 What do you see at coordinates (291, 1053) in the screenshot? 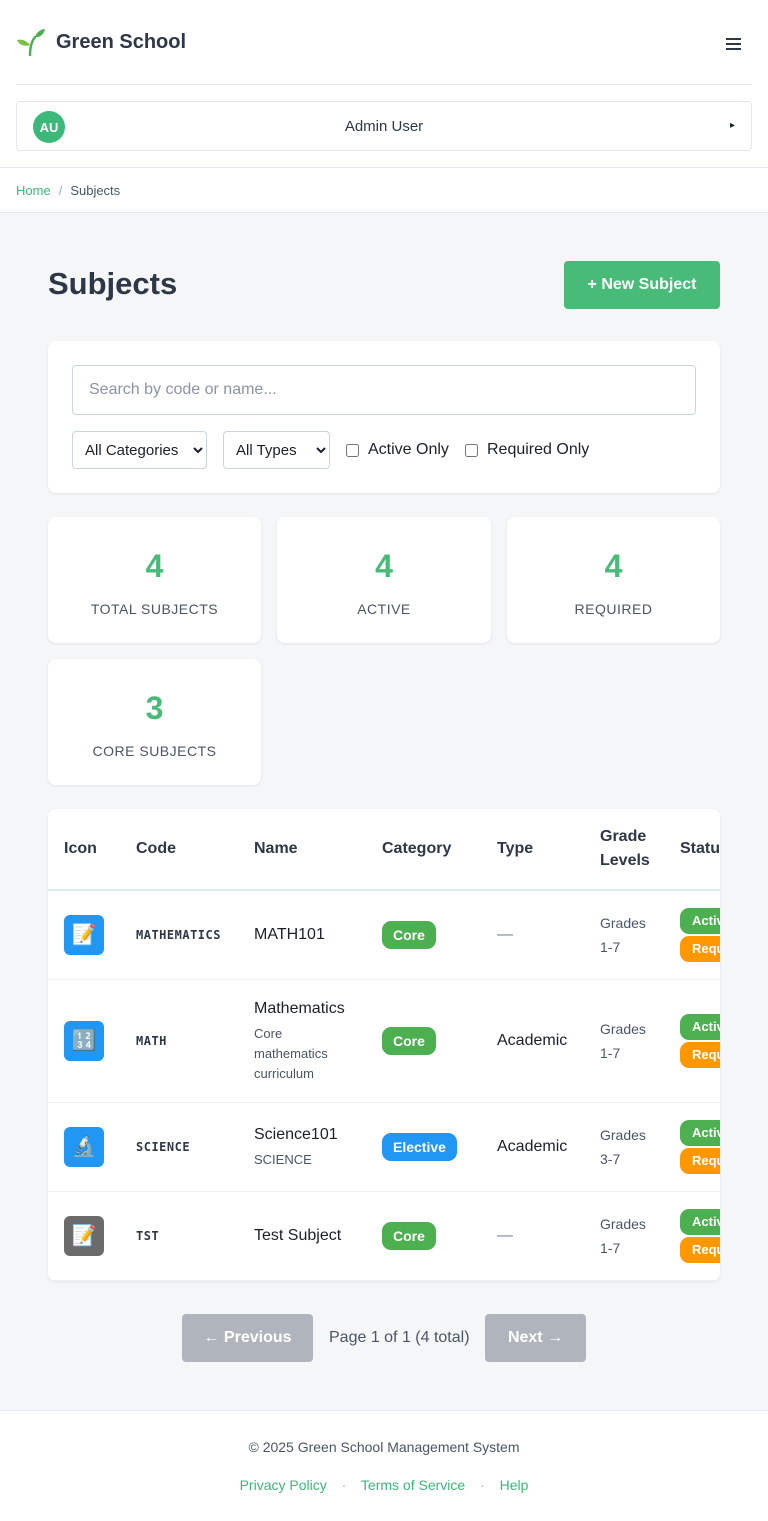
I see `subject-description: Core mathematics curriculum` at bounding box center [291, 1053].